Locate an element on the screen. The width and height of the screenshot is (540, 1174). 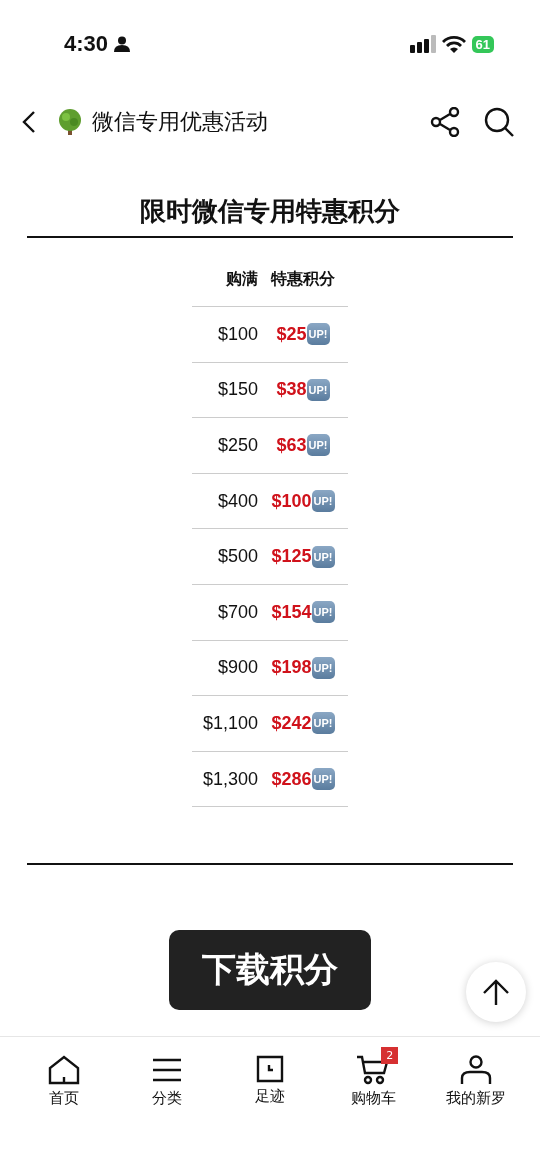
arrow-up-icon is located at coordinates (496, 992).